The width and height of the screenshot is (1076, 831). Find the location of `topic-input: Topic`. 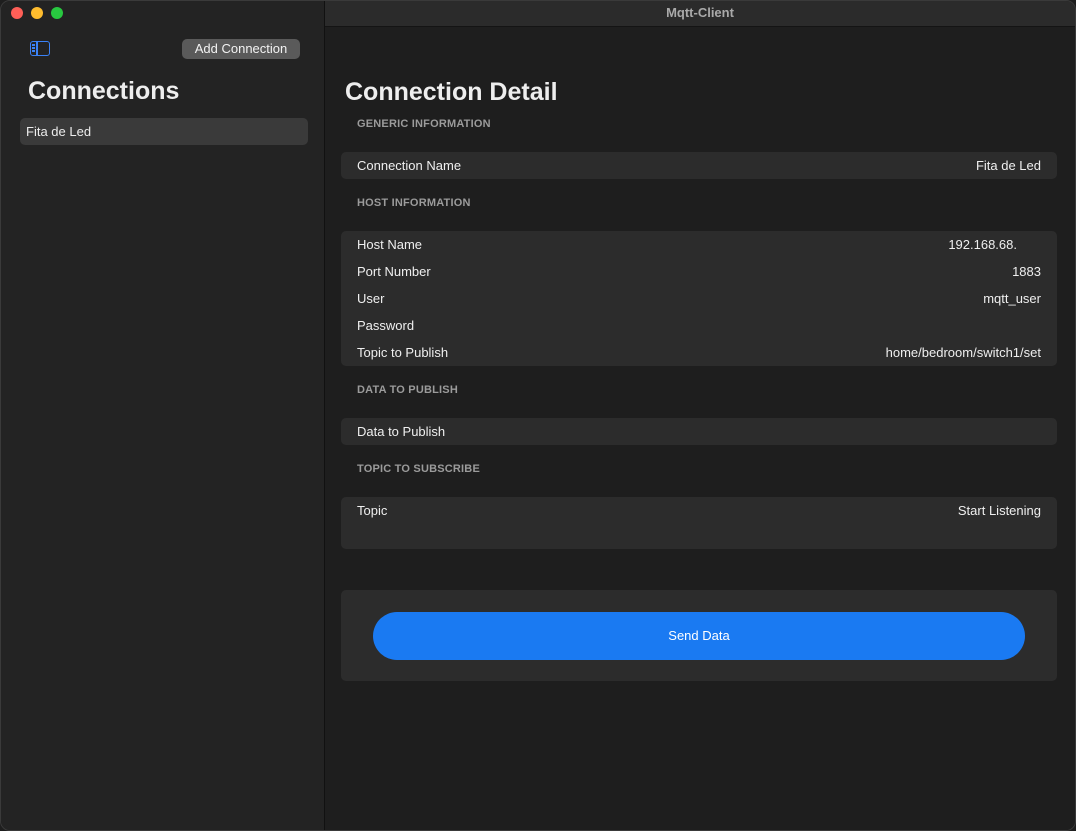

topic-input: Topic is located at coordinates (372, 510).